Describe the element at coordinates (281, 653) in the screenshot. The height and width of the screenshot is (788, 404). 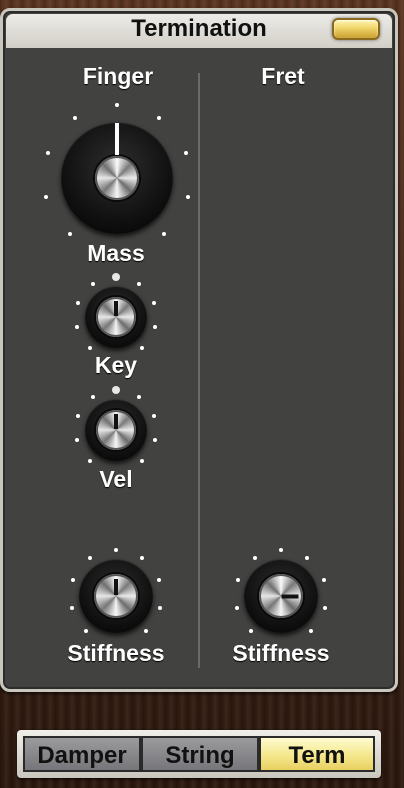
I see `fret-stiffness-label: Stiffness` at that location.